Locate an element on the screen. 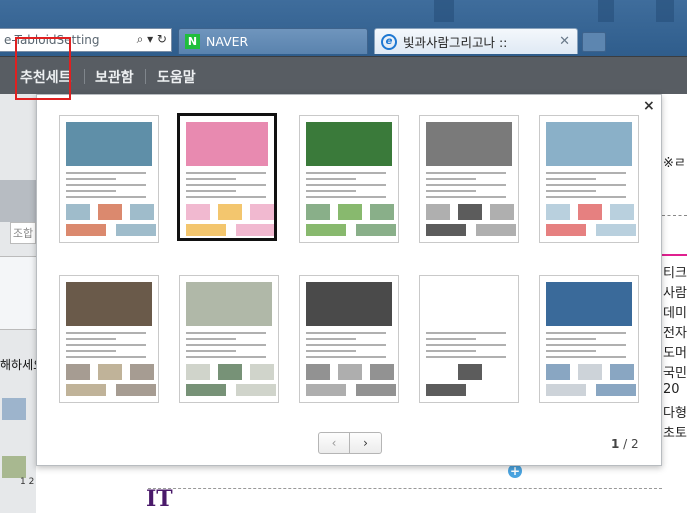  ie-icon: e is located at coordinates (389, 41).